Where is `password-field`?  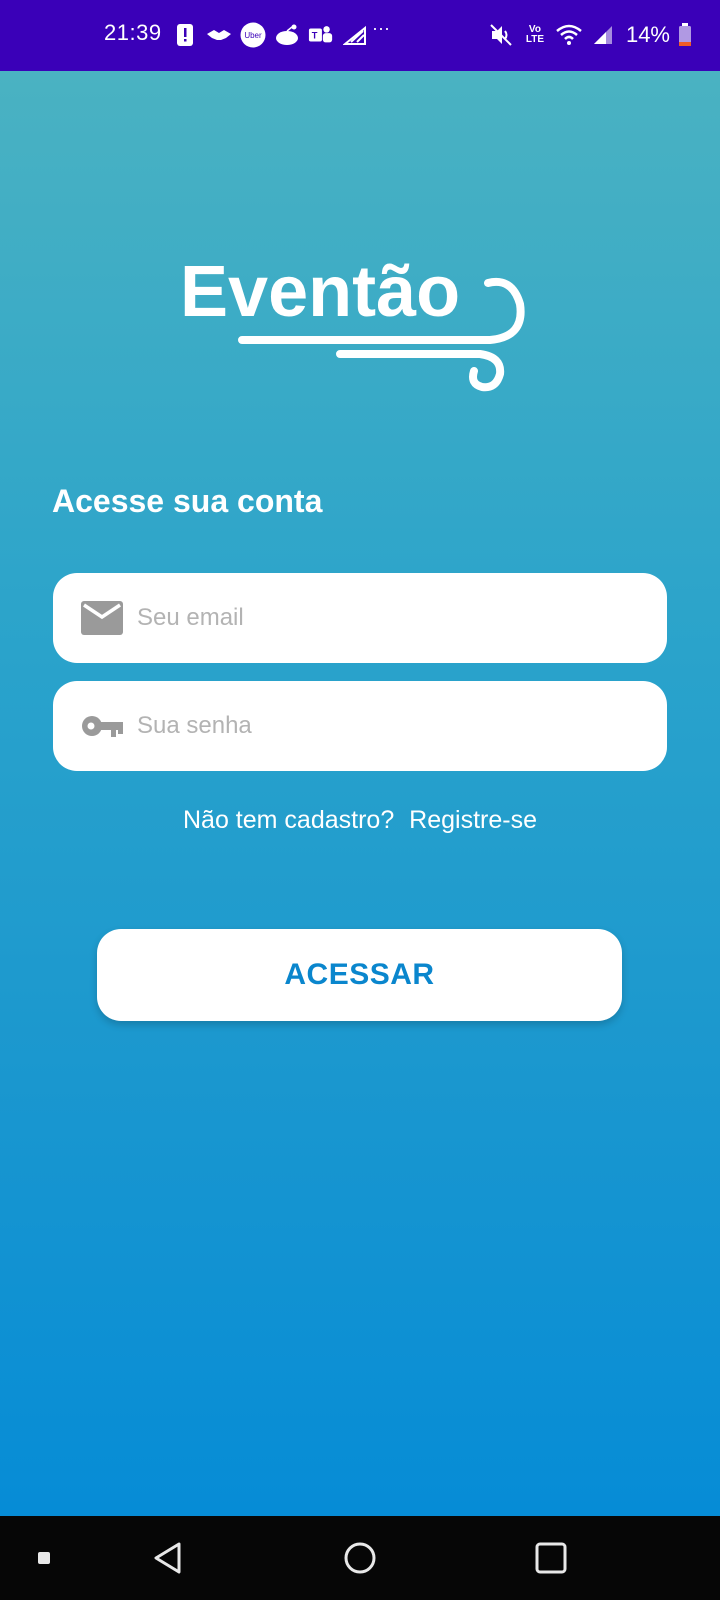
password-field is located at coordinates (360, 726).